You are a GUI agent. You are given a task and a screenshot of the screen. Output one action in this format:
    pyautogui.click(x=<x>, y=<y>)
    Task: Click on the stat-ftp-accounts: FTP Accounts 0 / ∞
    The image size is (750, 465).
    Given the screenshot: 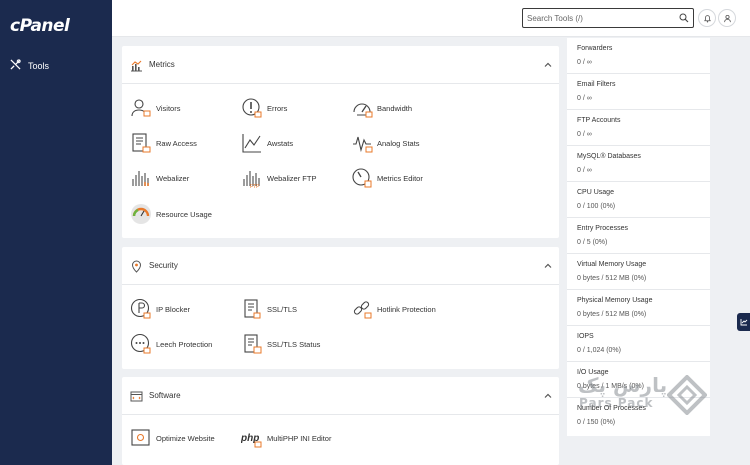 What is the action you would take?
    pyautogui.click(x=638, y=128)
    